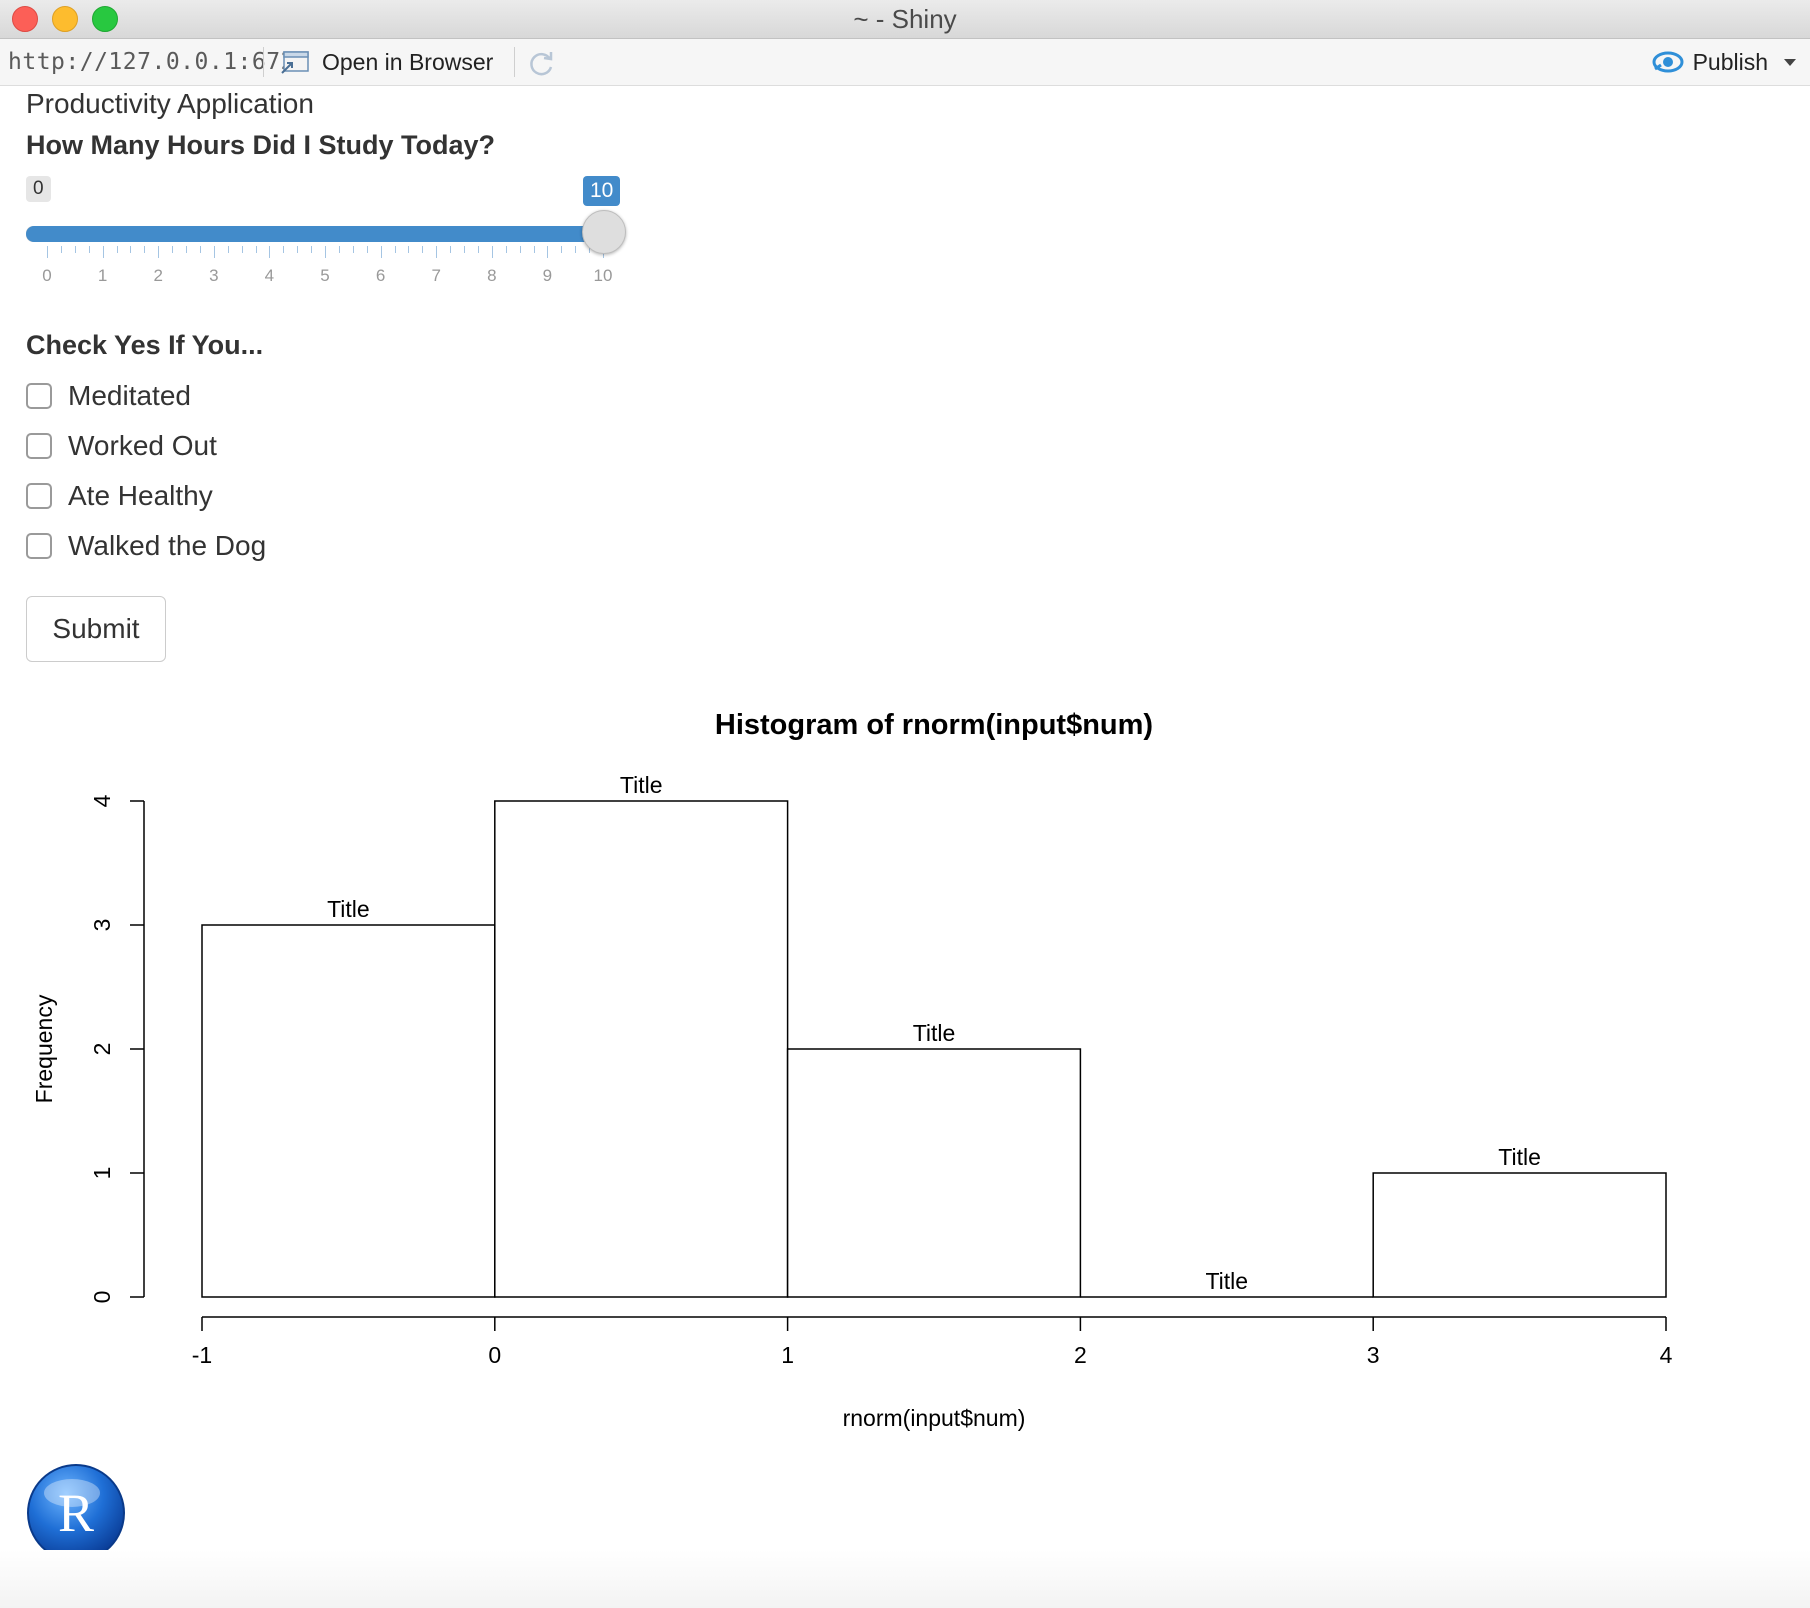  I want to click on slider-tick-label: 8, so click(492, 275).